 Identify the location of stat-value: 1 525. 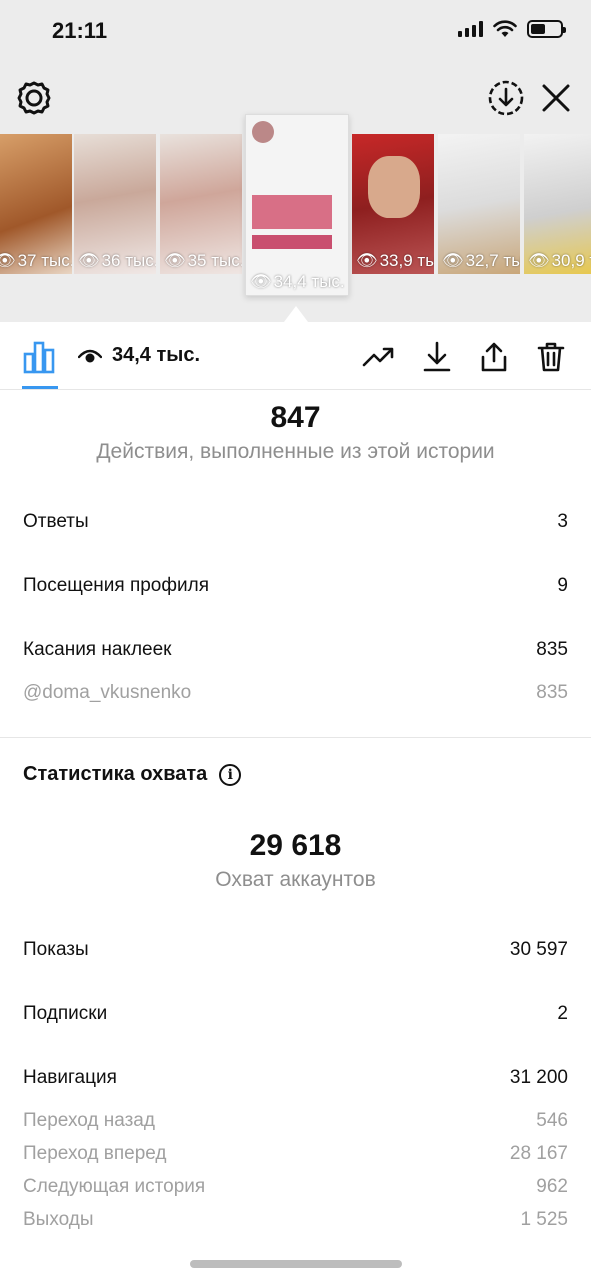
(544, 1219).